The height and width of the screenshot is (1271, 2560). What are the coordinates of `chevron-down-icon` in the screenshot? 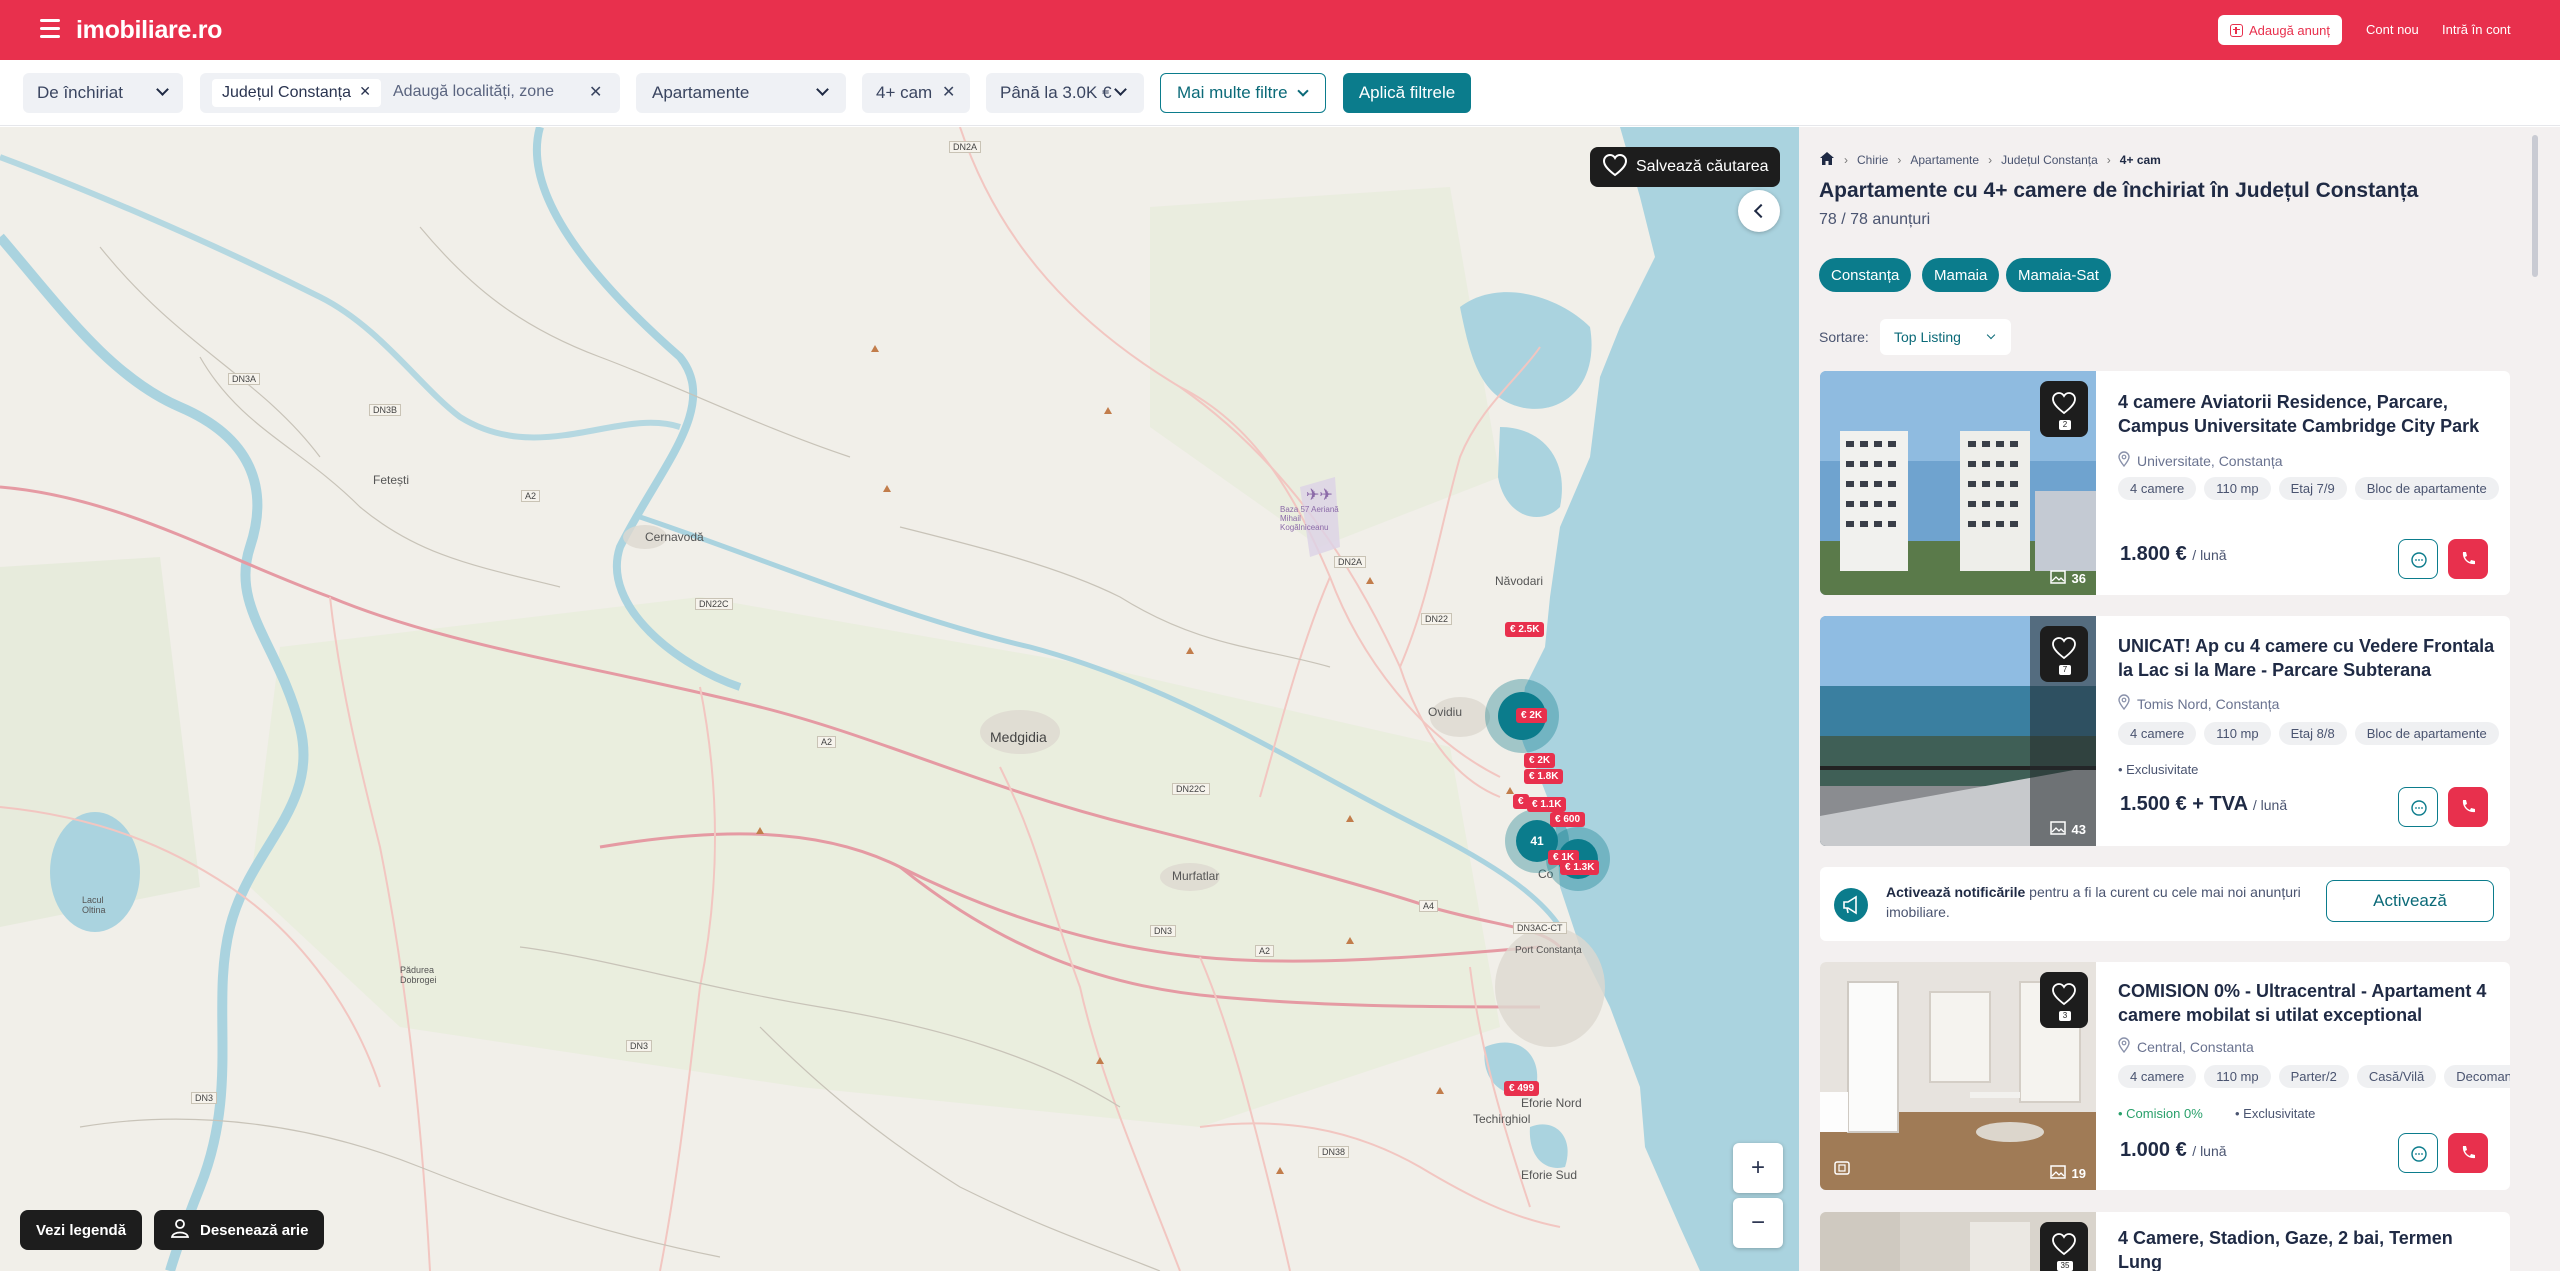 It's located at (1303, 91).